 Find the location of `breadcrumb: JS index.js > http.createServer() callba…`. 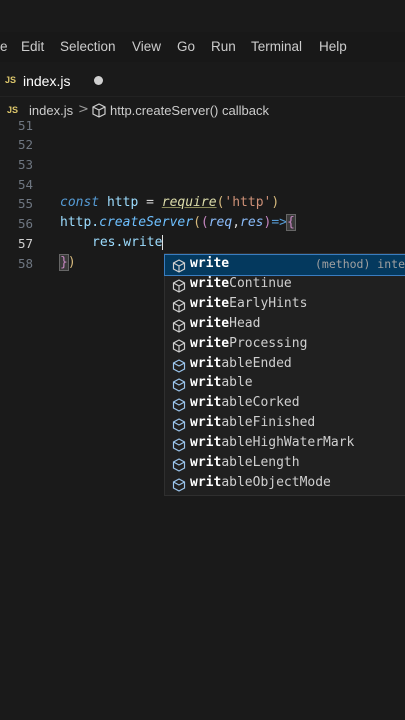

breadcrumb: JS index.js > http.createServer() callba… is located at coordinates (202, 111).